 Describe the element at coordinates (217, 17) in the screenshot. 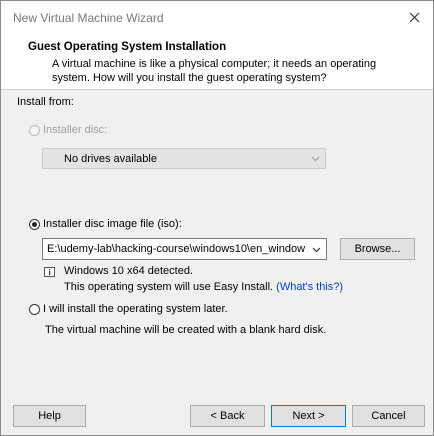

I see `title-bar: New Virtual Machine Wizard` at that location.